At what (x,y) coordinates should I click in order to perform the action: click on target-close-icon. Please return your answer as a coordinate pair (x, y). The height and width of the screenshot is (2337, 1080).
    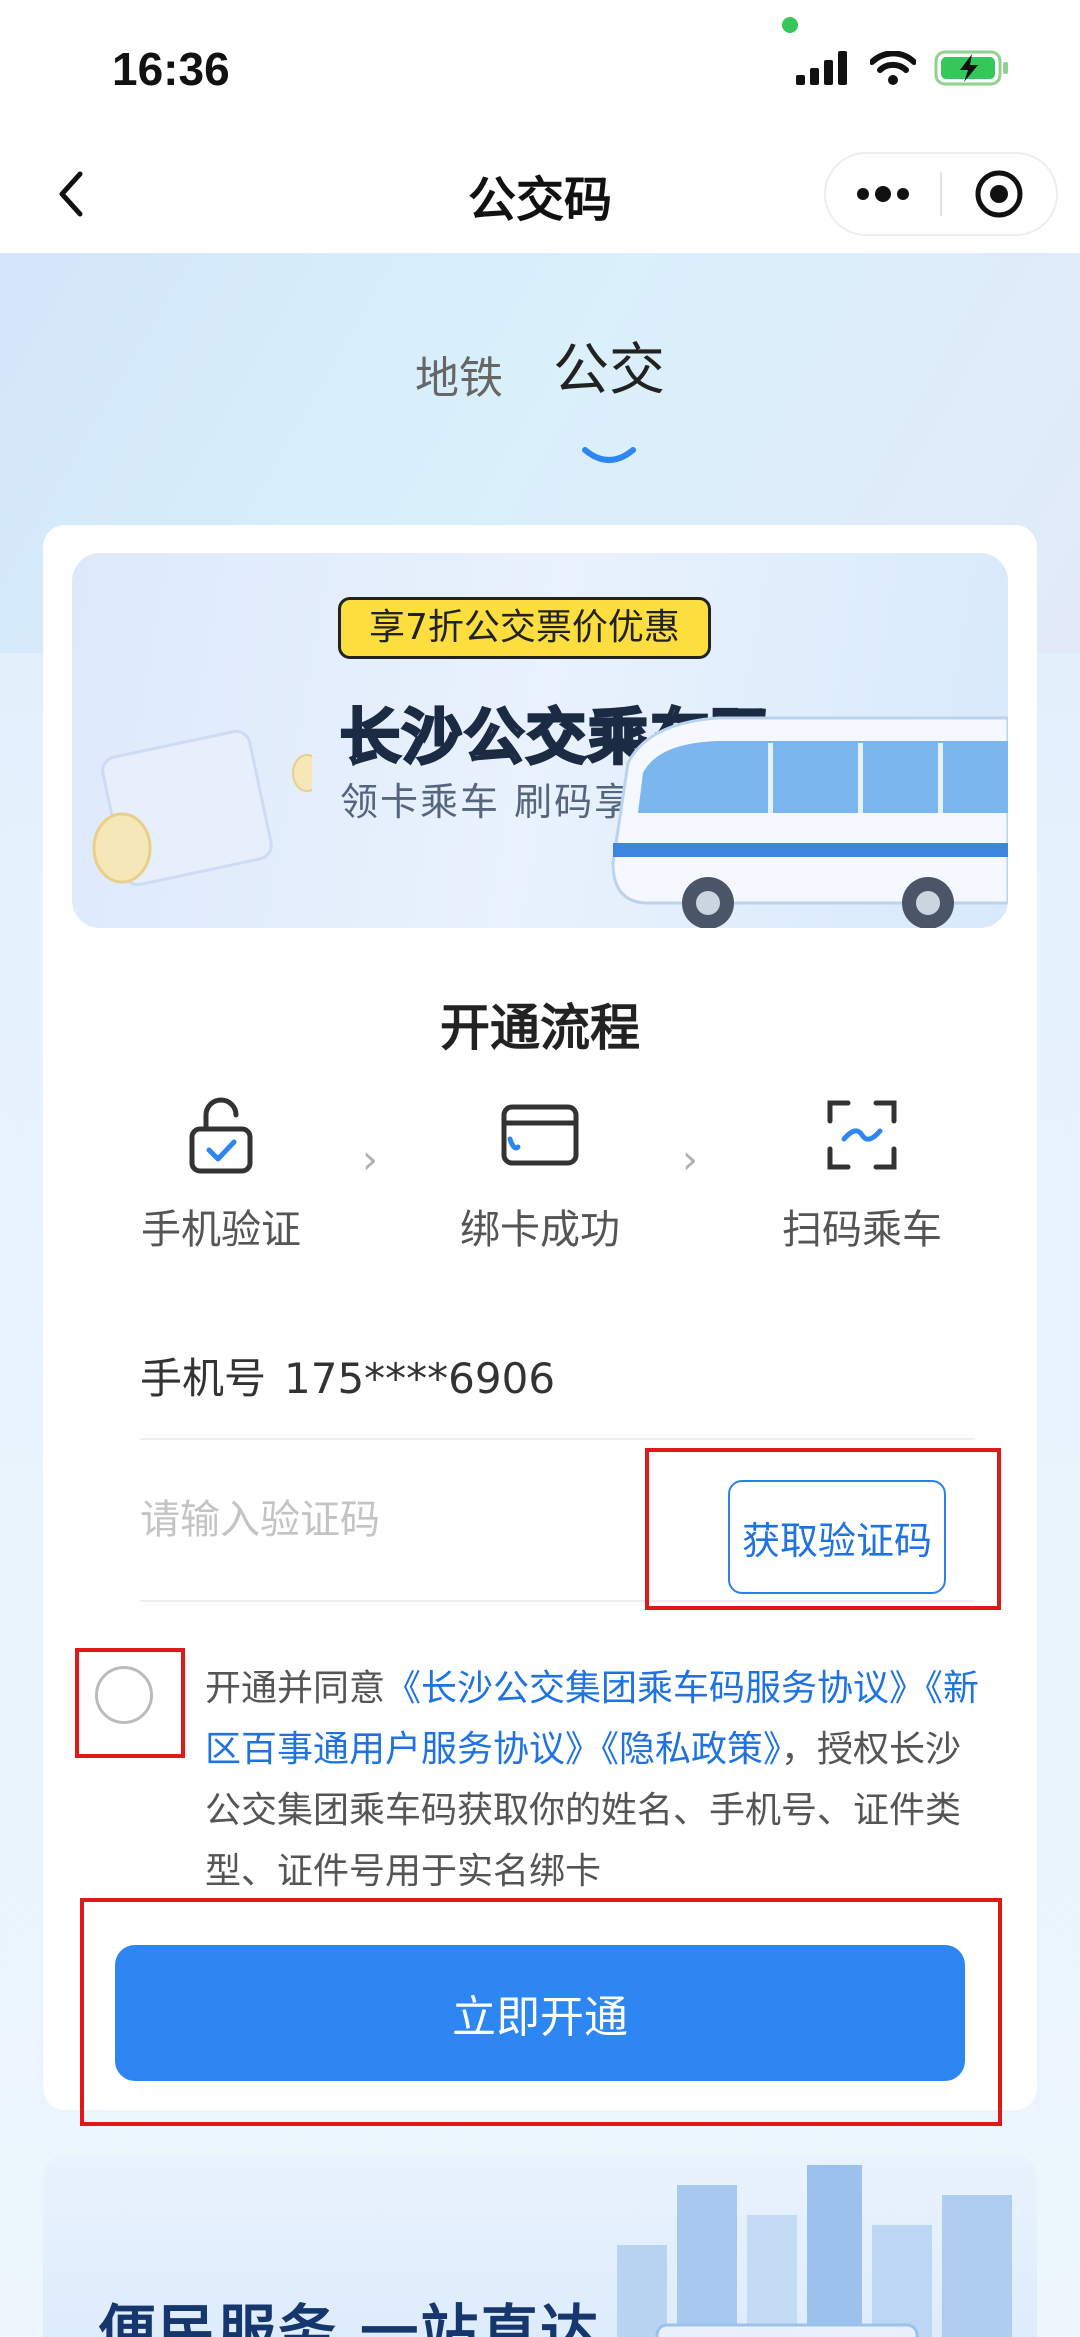
    Looking at the image, I should click on (999, 194).